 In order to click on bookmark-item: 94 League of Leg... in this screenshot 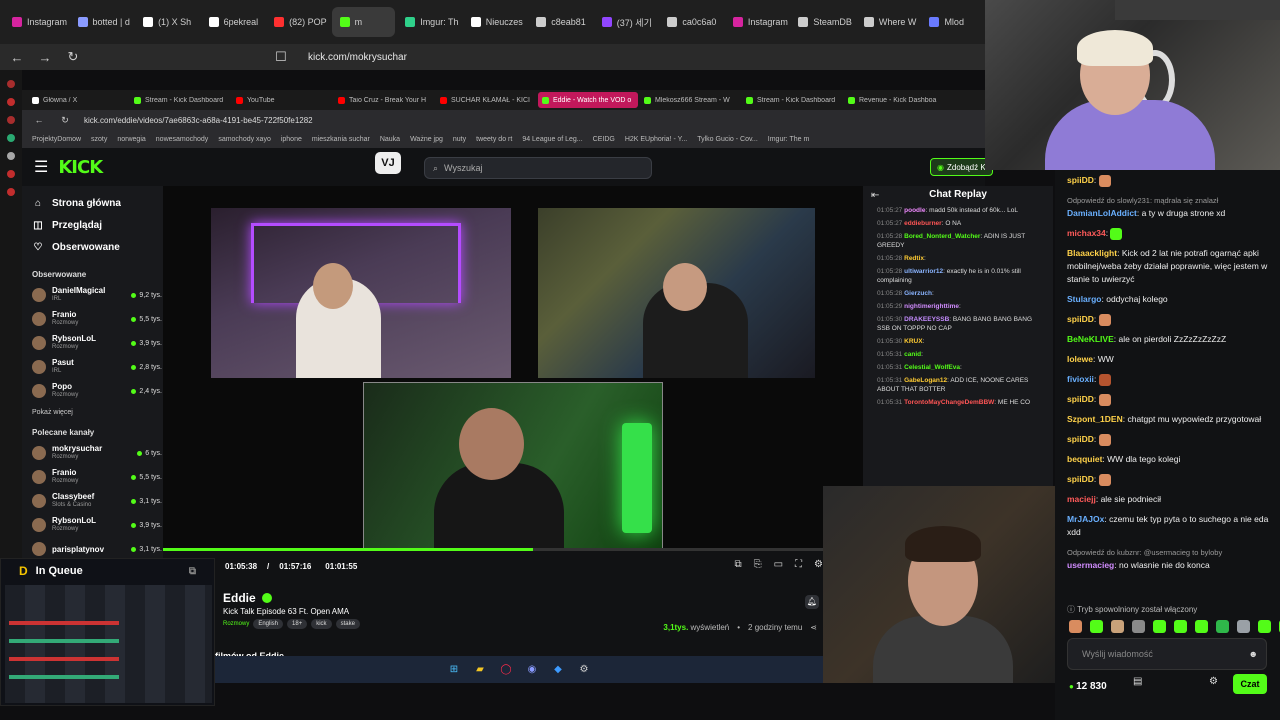, I will do `click(552, 139)`.